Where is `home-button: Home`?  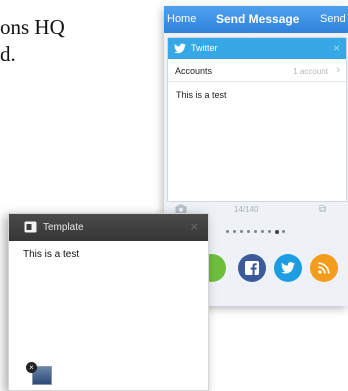
home-button: Home is located at coordinates (181, 19).